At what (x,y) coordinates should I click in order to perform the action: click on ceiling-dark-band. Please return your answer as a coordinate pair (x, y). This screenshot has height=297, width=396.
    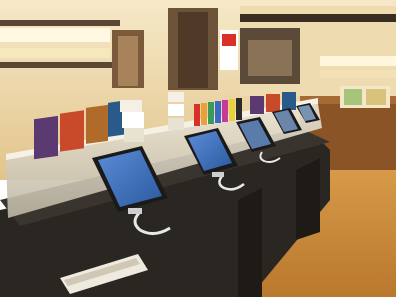
    Looking at the image, I should click on (60, 23).